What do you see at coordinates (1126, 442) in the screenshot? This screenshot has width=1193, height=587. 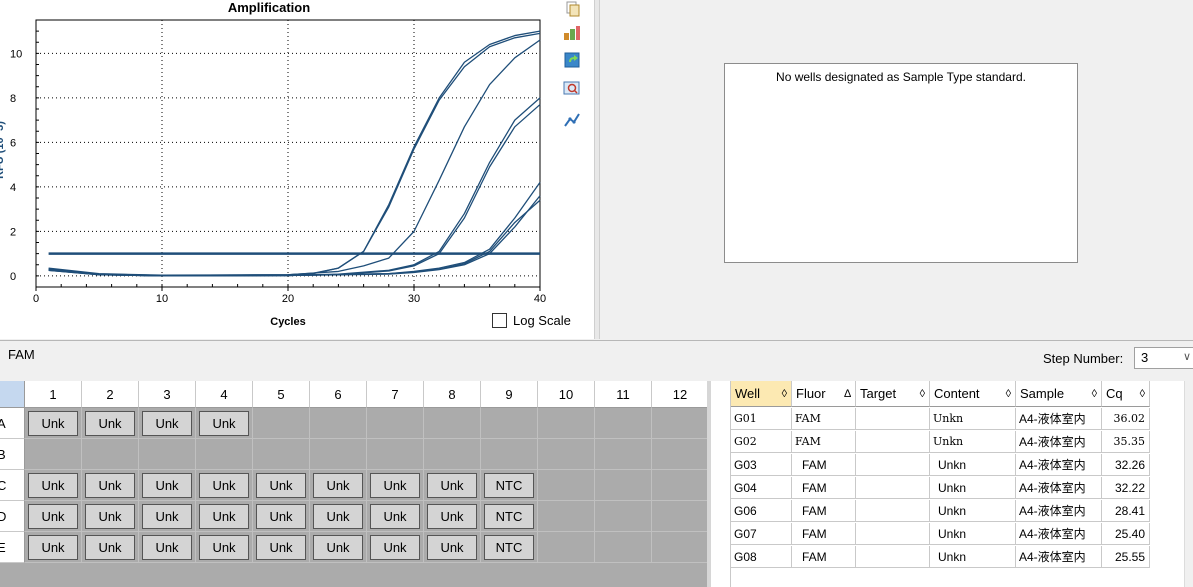 I see `table-cell-cq: 35.35` at bounding box center [1126, 442].